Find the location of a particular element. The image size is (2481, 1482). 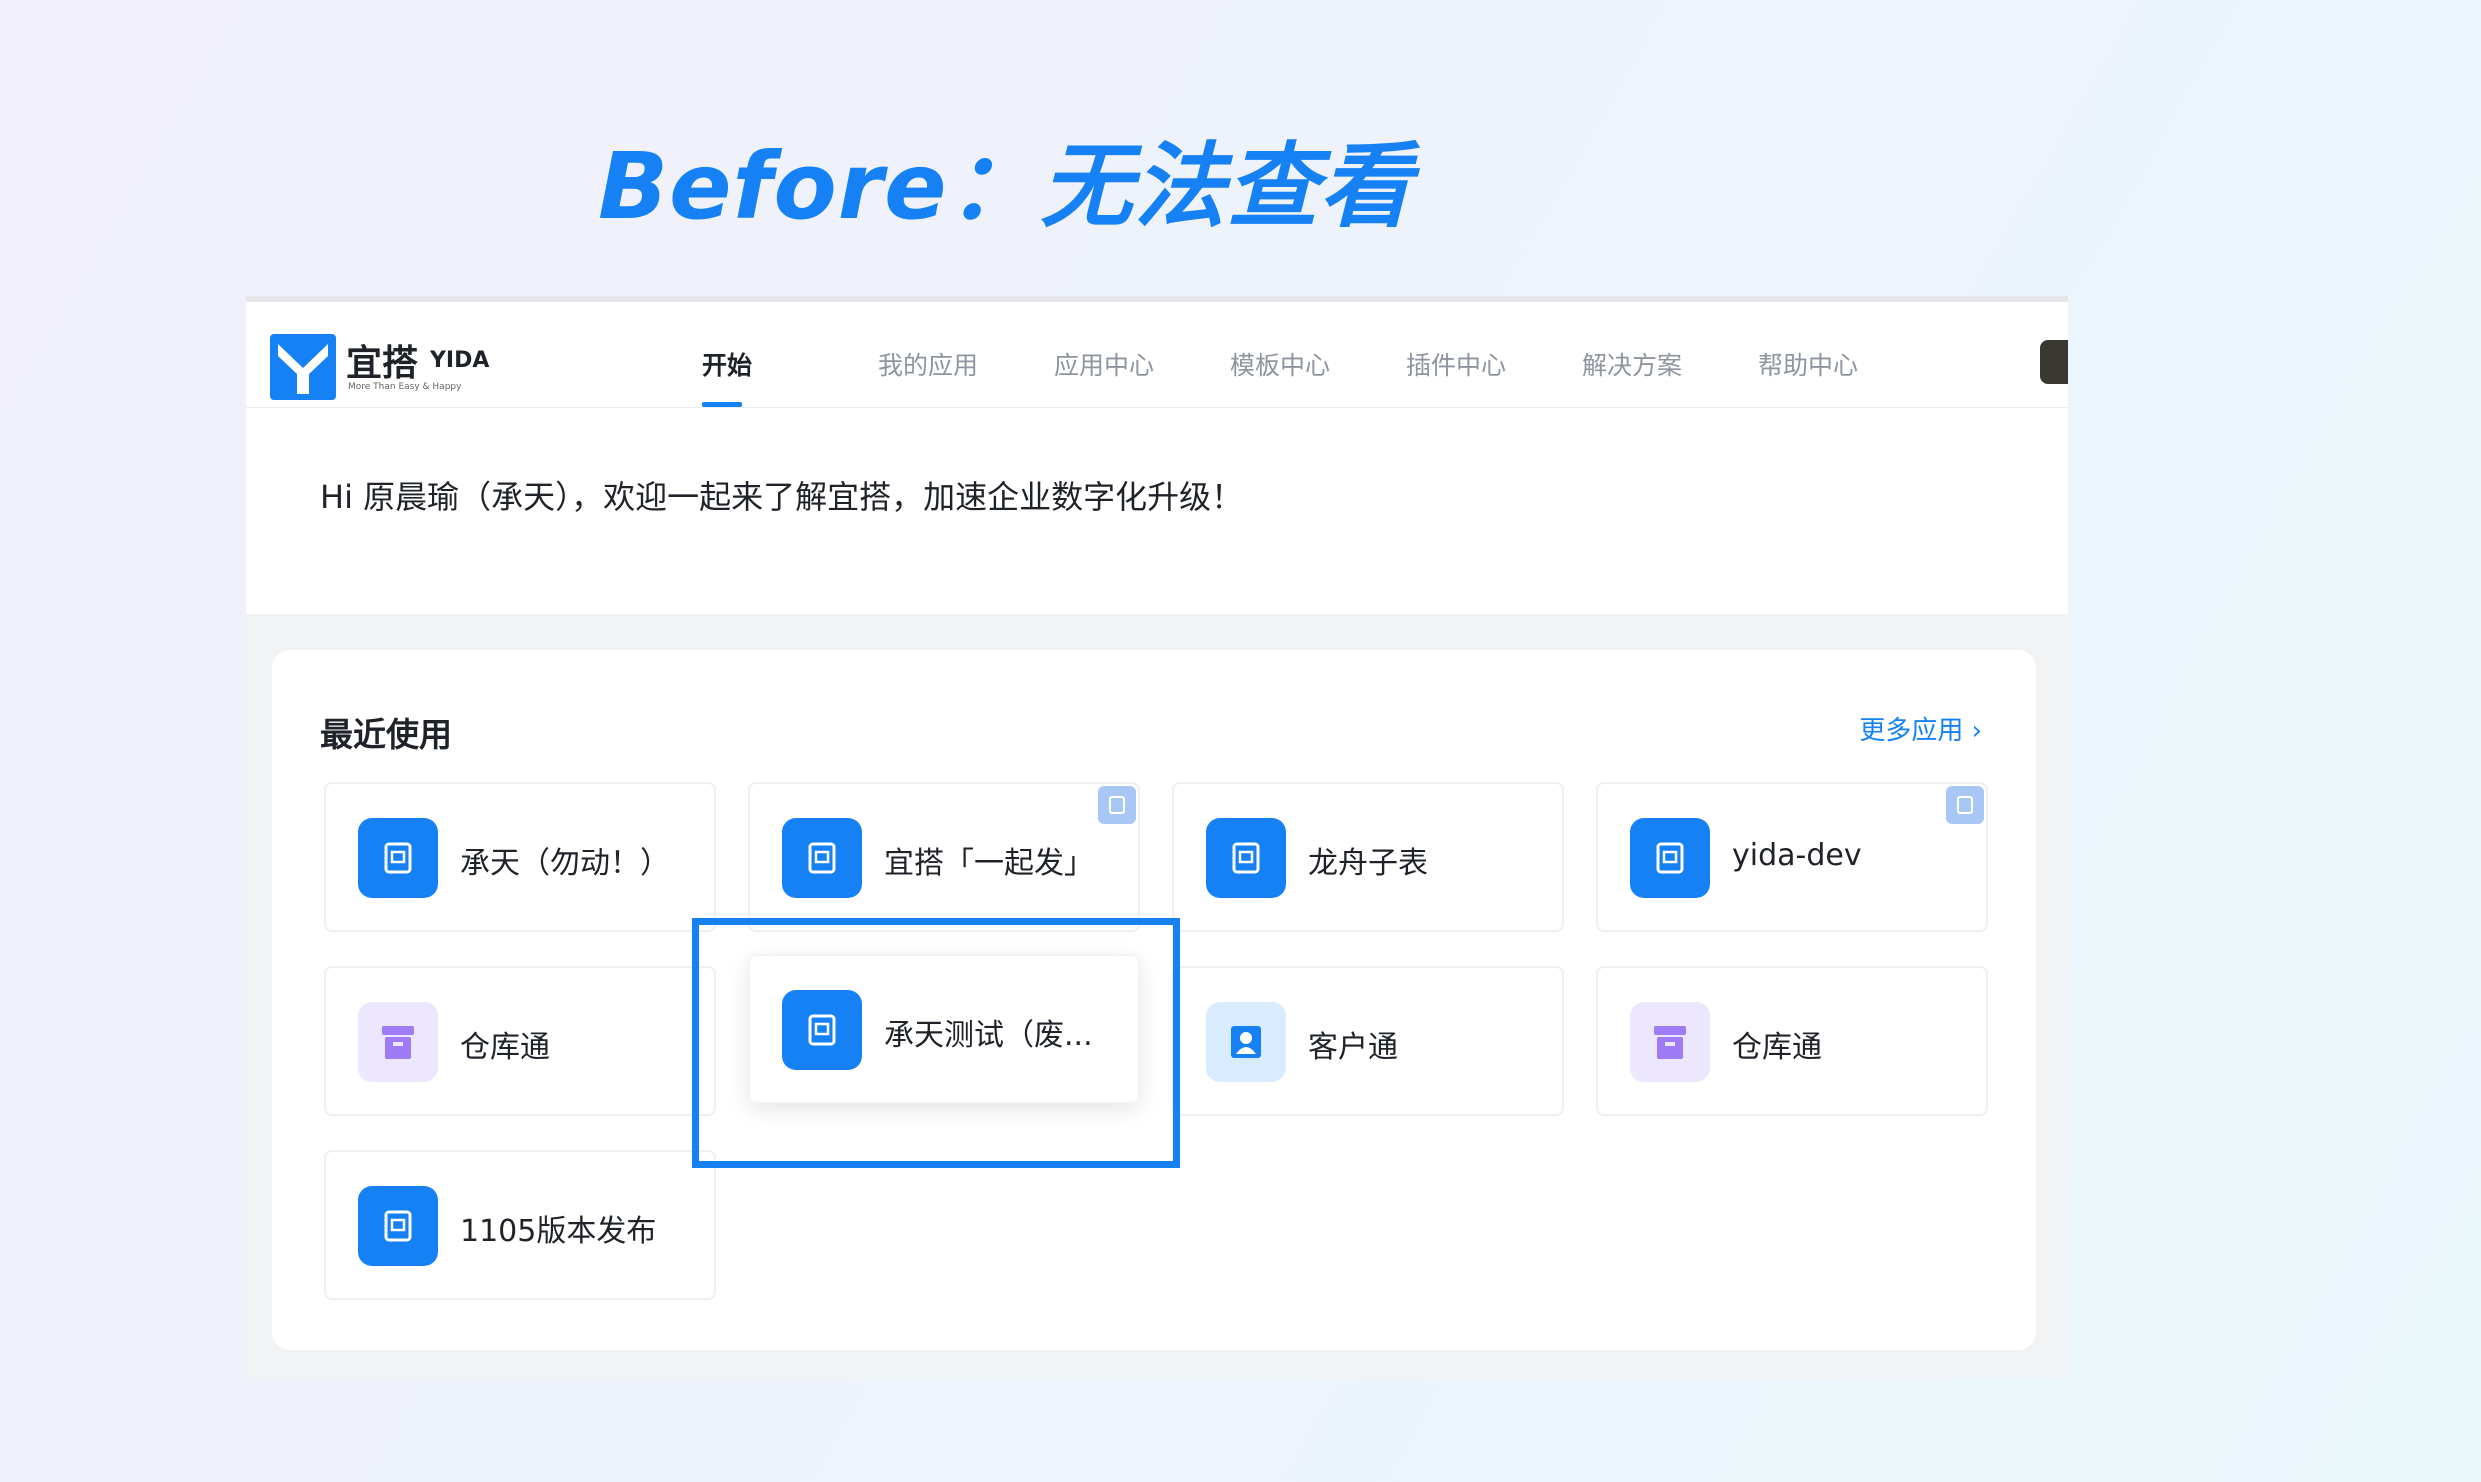

recent-title: 最近使用 is located at coordinates (386, 734).